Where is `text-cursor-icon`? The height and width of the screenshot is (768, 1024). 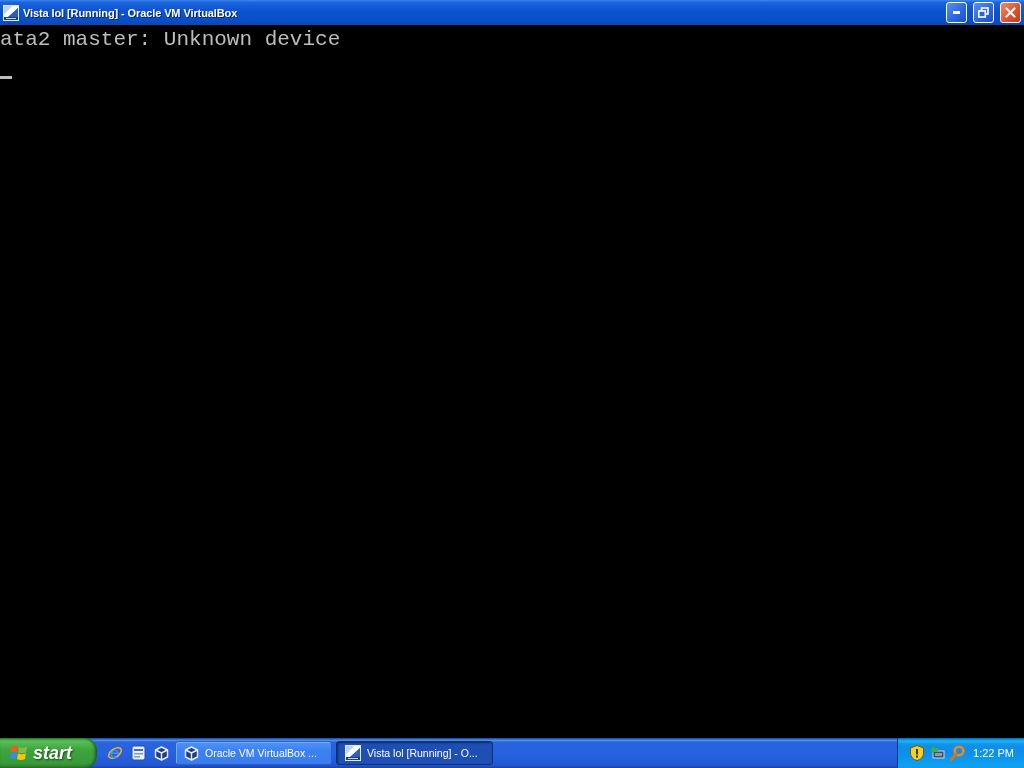 text-cursor-icon is located at coordinates (6, 77).